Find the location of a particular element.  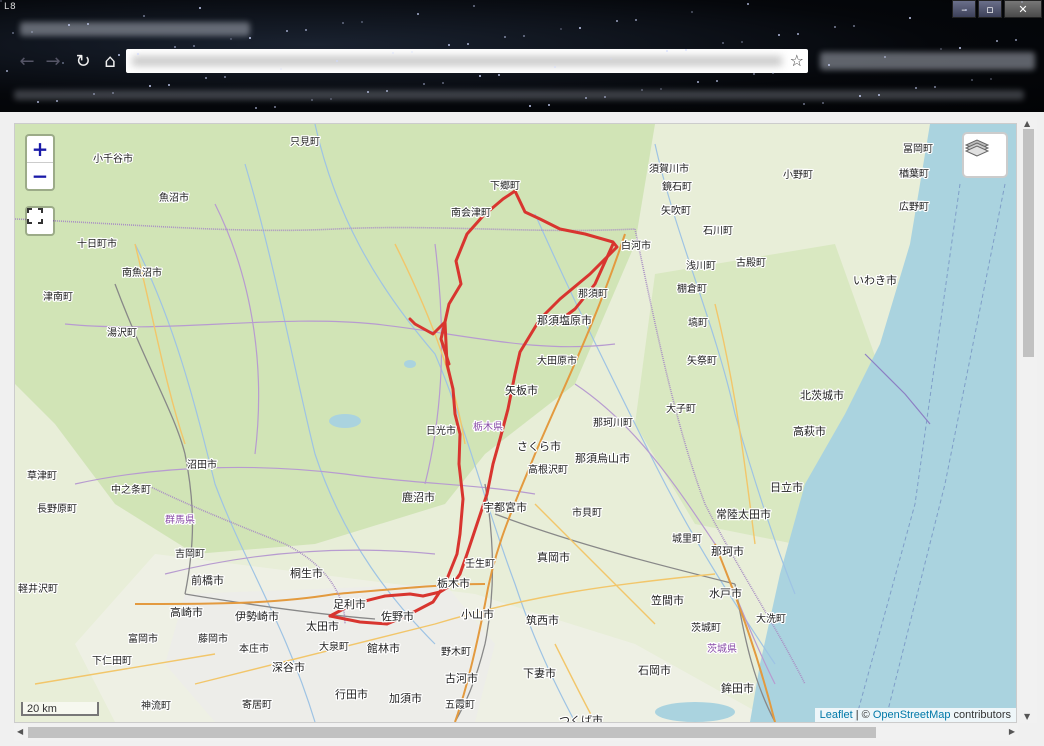

place-label: 高根沢町 is located at coordinates (548, 469).